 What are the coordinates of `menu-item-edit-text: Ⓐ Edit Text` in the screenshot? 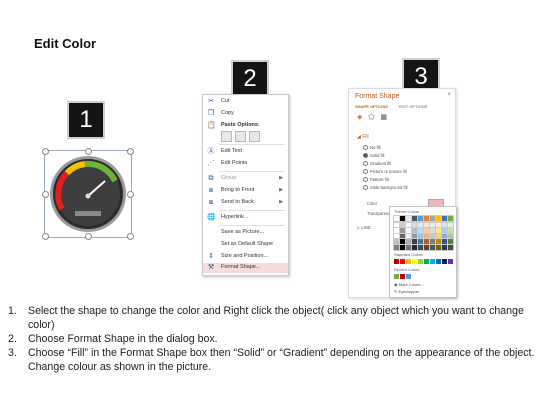 It's located at (245, 152).